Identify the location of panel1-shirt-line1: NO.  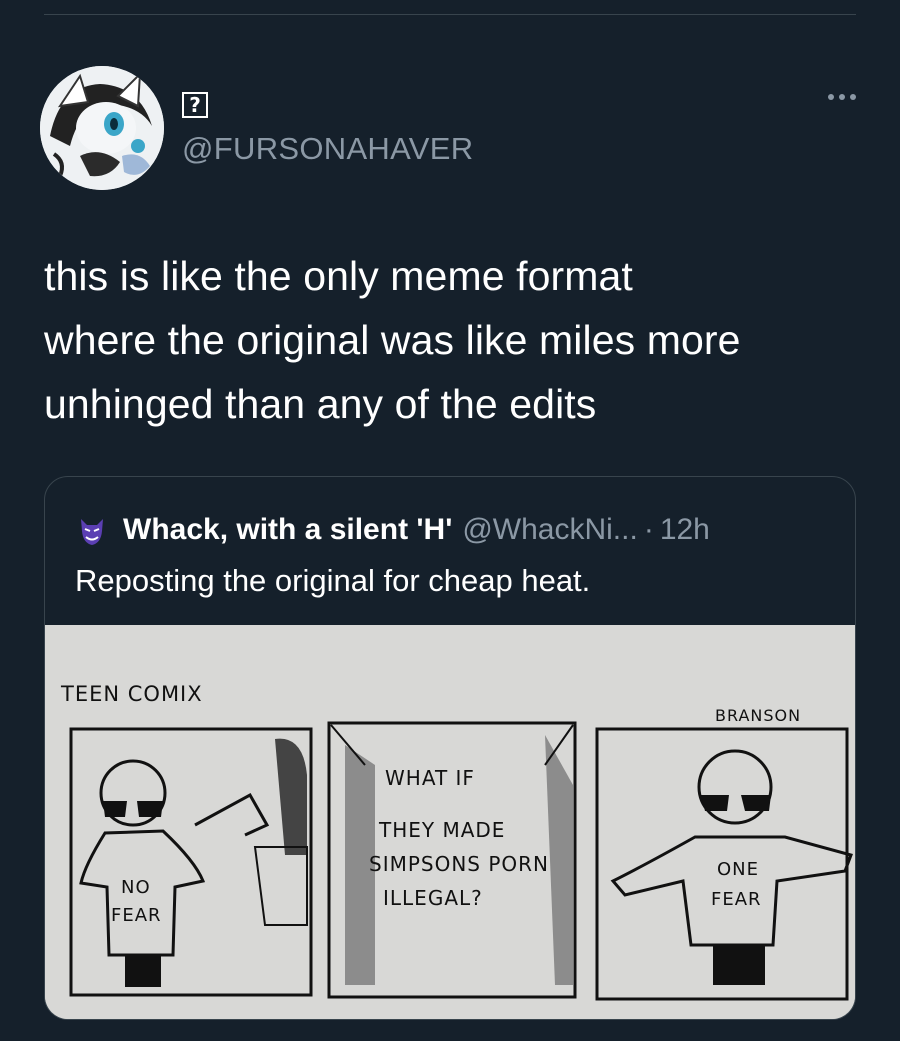
(136, 887).